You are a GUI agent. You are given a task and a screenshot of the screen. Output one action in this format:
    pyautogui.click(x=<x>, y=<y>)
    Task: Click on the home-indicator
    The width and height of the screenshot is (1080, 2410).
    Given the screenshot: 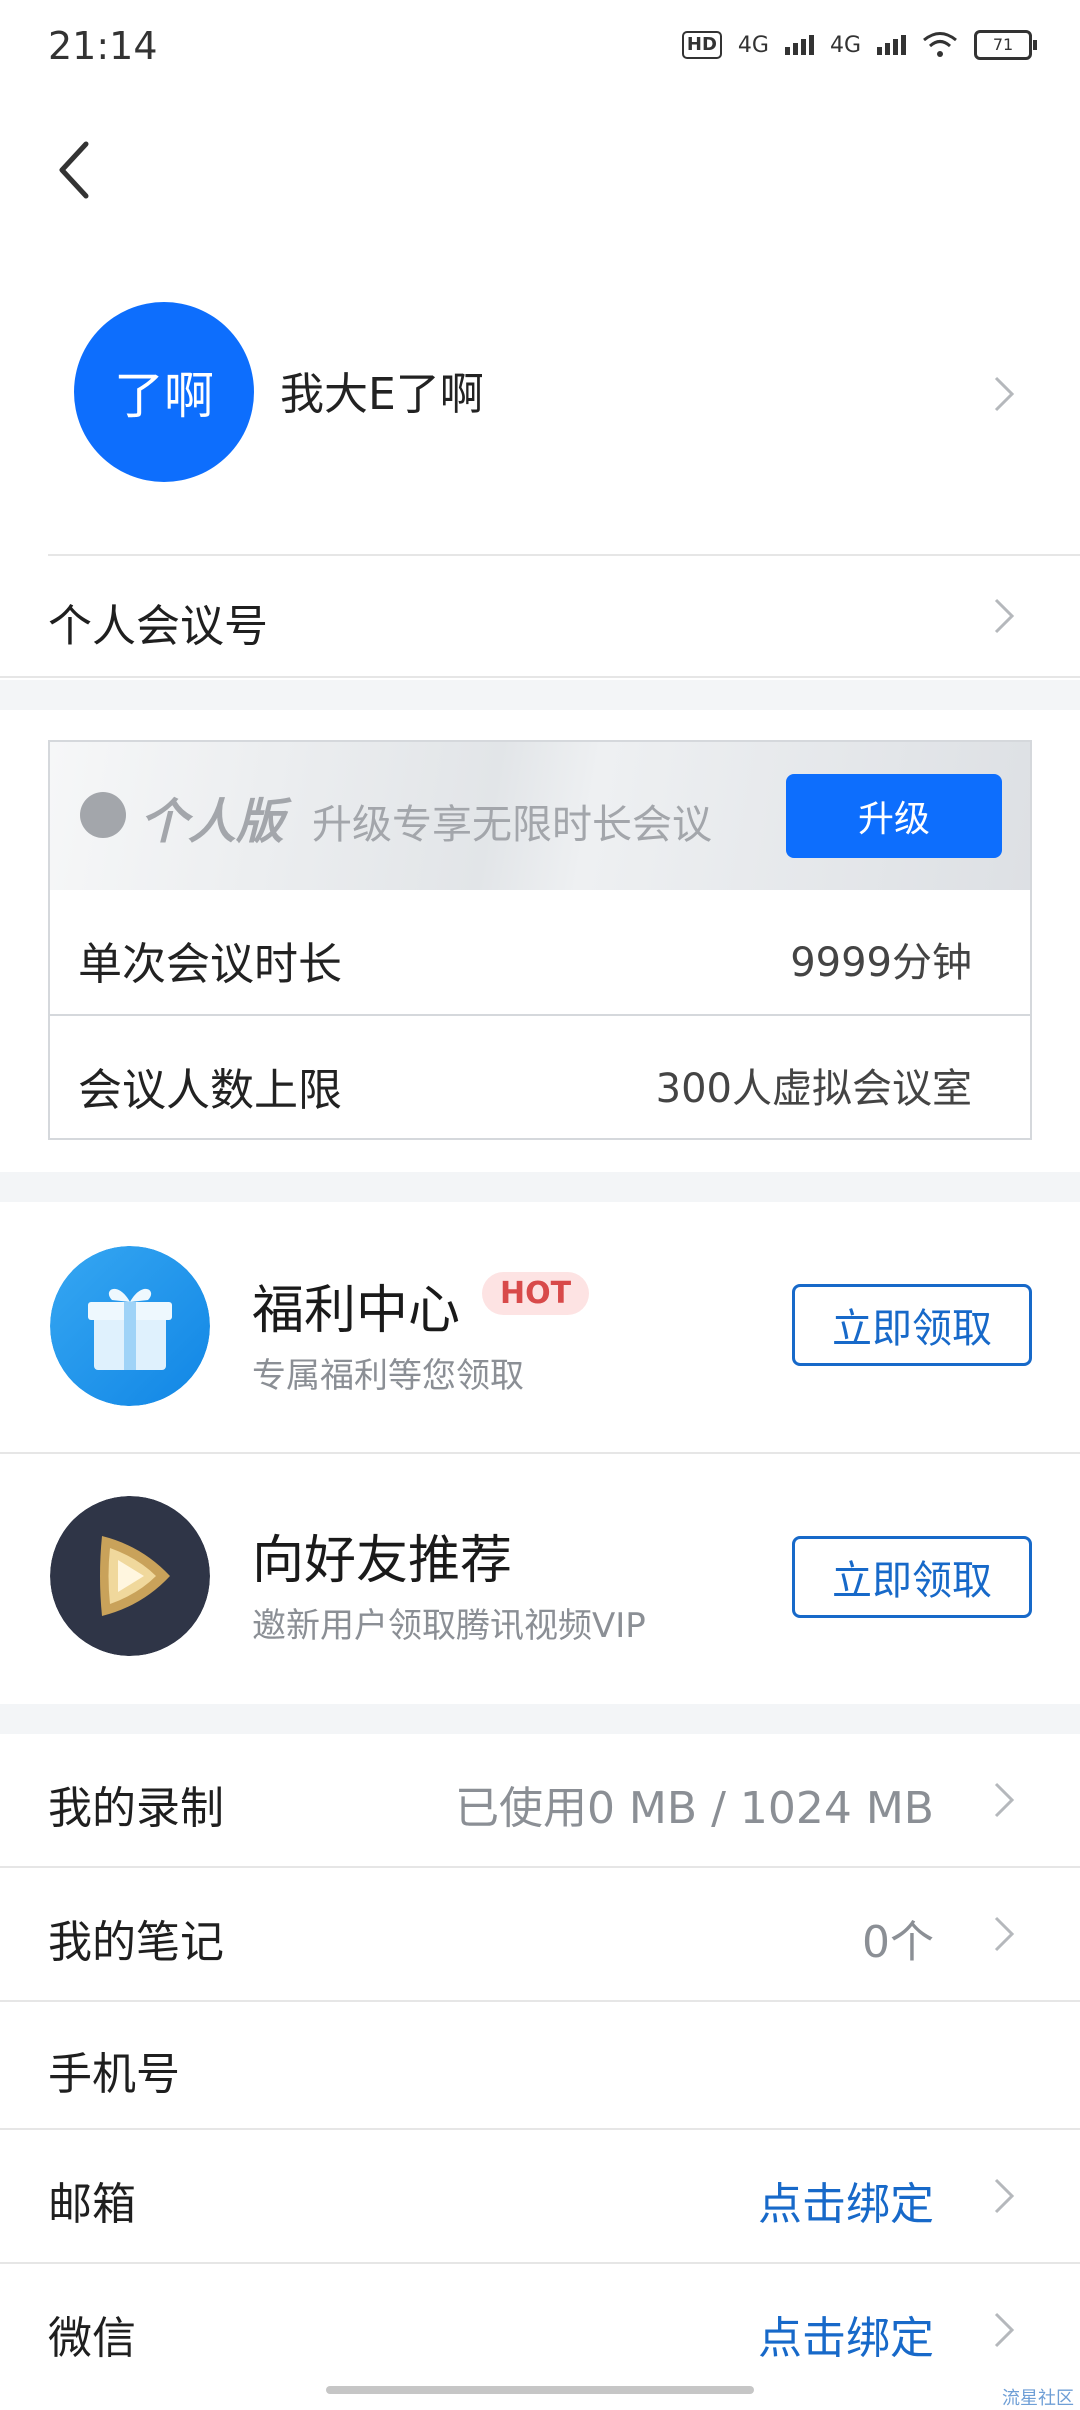 What is the action you would take?
    pyautogui.click(x=540, y=2390)
    